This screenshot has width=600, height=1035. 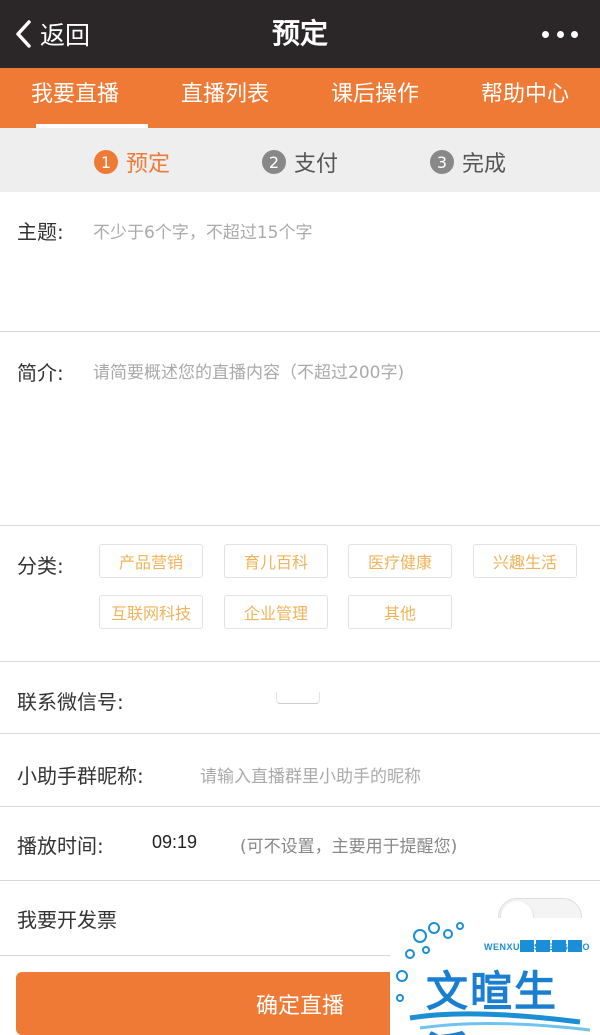 I want to click on step-number: 2, so click(x=274, y=162).